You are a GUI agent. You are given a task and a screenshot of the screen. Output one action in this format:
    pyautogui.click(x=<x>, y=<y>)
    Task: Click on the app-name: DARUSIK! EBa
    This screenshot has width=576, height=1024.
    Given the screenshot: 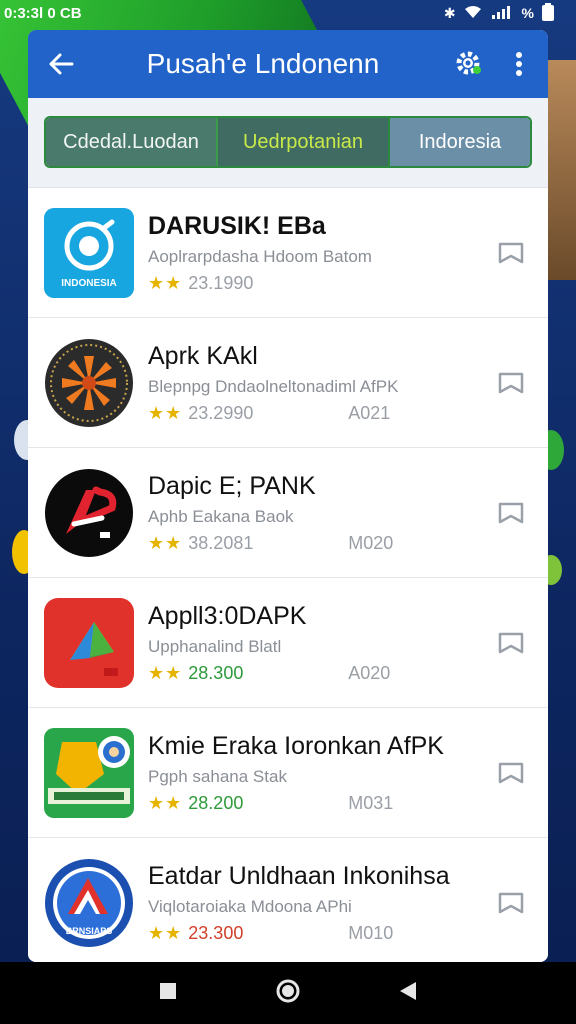 What is the action you would take?
    pyautogui.click(x=237, y=225)
    